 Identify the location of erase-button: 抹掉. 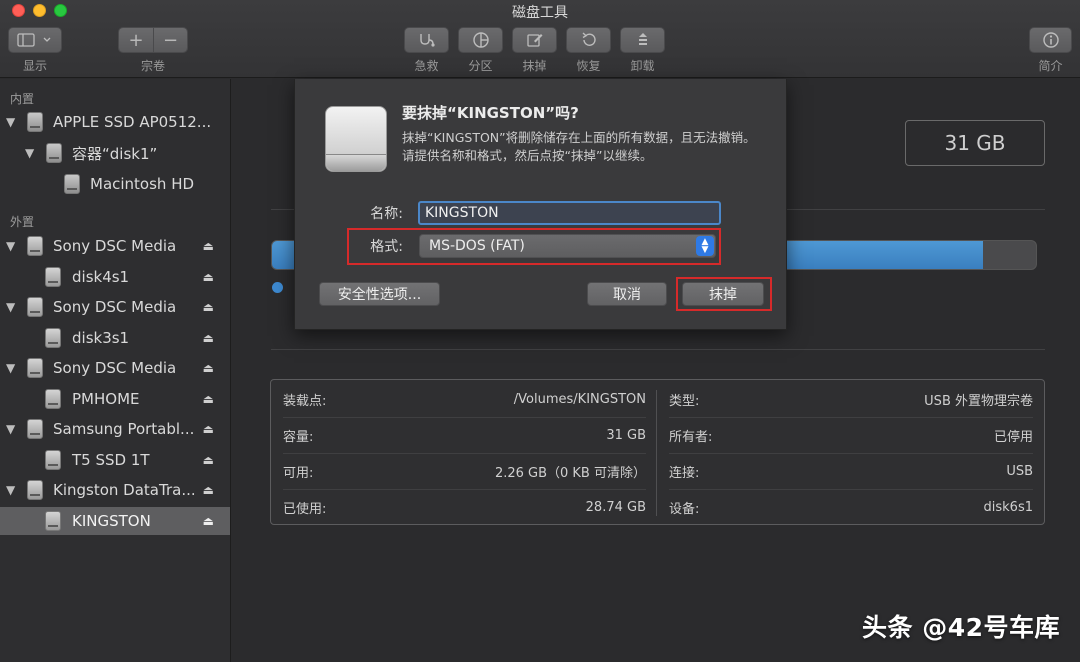
(723, 294).